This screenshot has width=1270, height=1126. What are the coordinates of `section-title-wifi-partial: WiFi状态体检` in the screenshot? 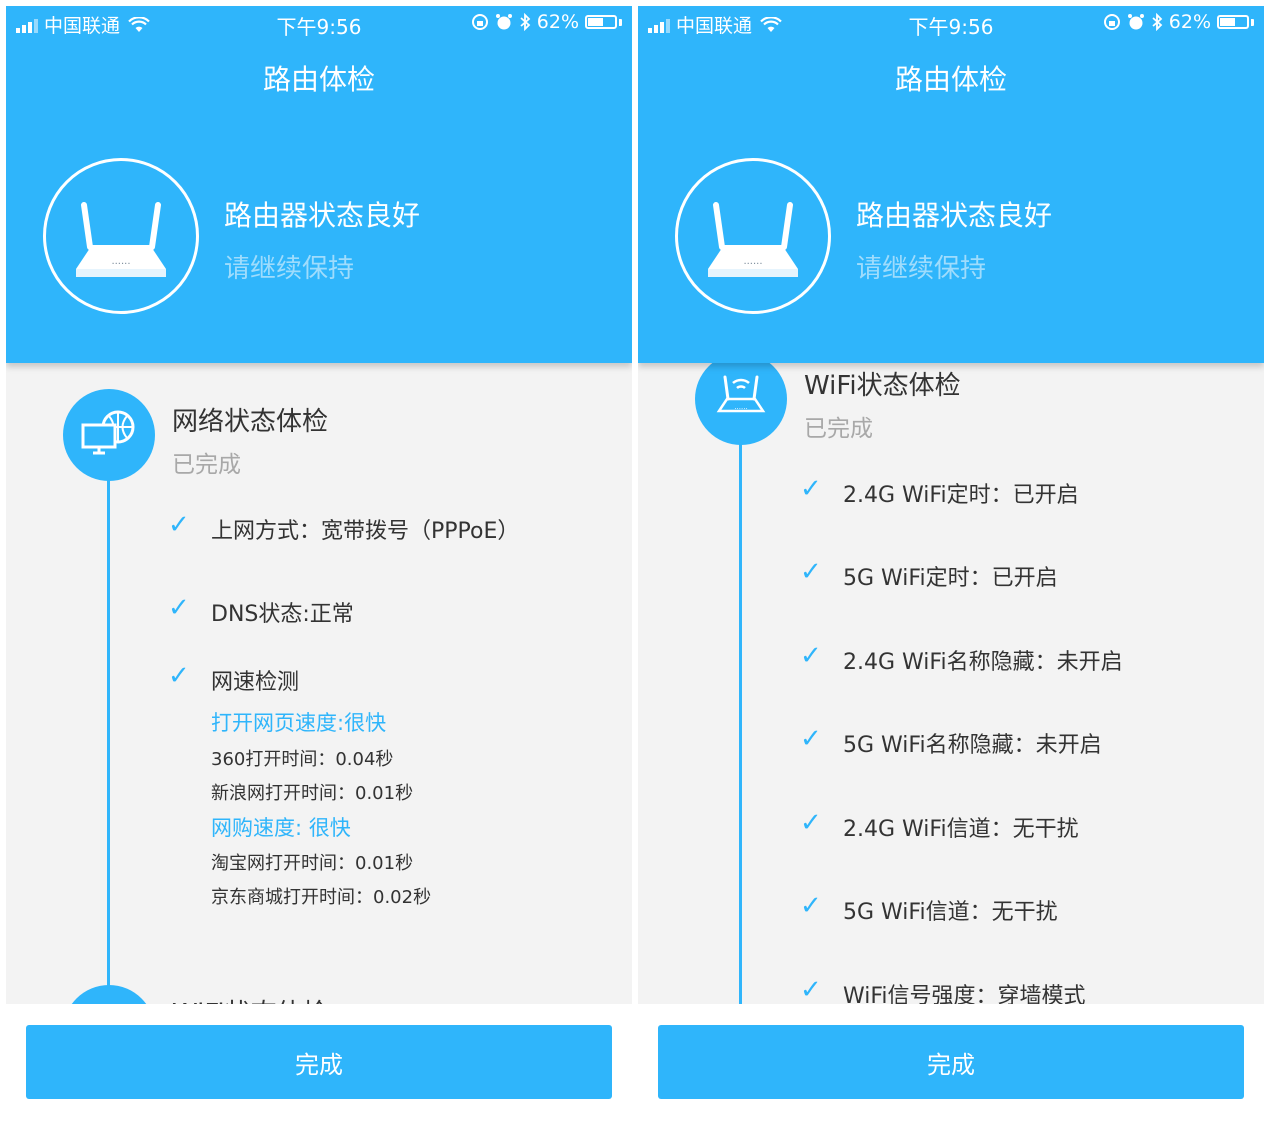 It's located at (250, 998).